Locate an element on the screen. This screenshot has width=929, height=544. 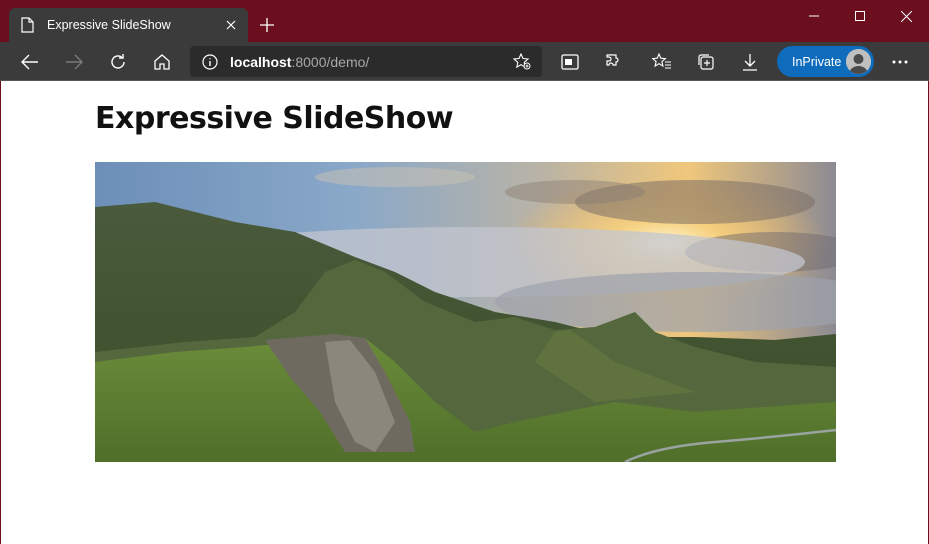
url-path: :8000/demo/ is located at coordinates (330, 61).